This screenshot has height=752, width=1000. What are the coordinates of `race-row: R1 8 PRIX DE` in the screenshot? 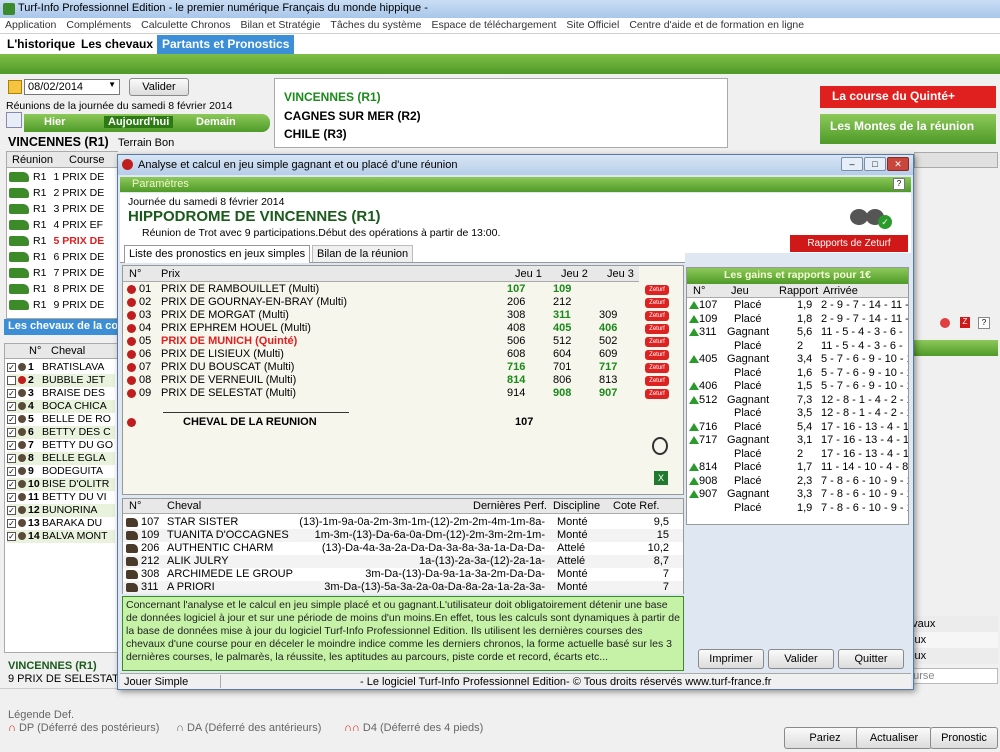 It's located at (59, 291).